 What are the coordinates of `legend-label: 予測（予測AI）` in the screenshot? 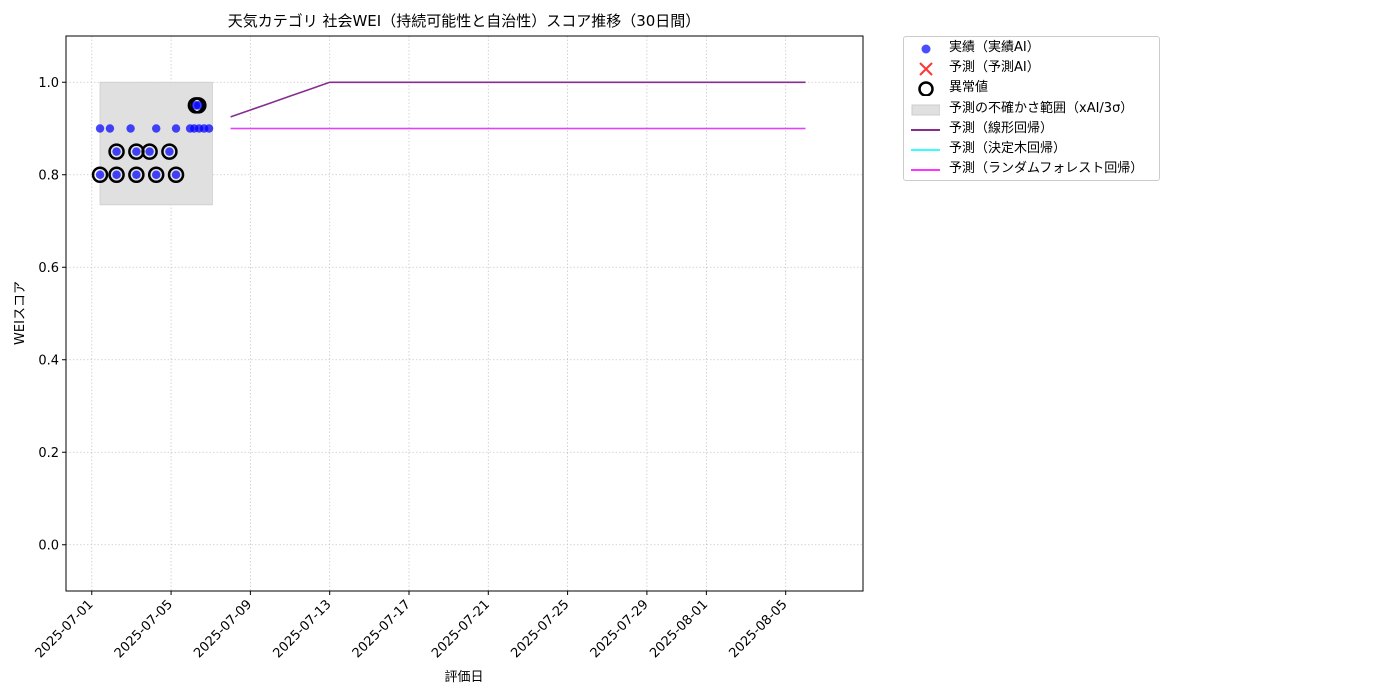 It's located at (994, 67).